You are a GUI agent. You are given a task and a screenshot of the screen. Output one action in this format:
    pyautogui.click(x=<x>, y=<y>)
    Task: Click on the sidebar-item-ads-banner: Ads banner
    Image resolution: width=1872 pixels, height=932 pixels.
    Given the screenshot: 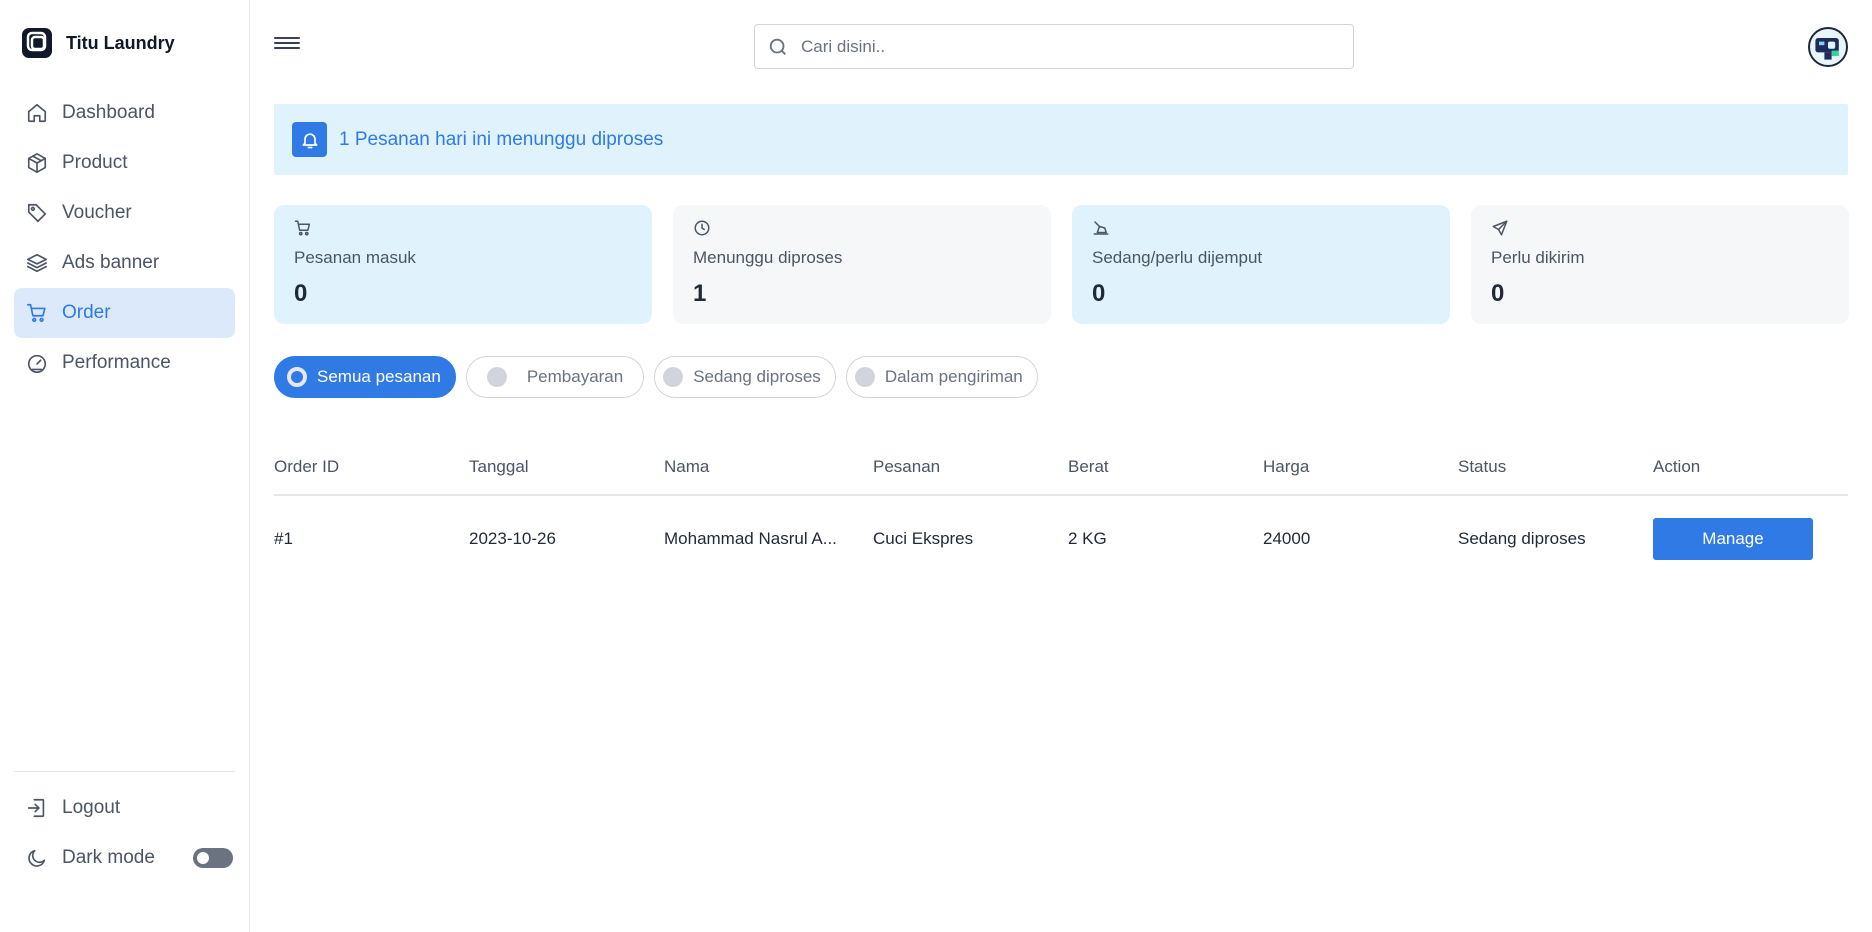 What is the action you would take?
    pyautogui.click(x=124, y=263)
    